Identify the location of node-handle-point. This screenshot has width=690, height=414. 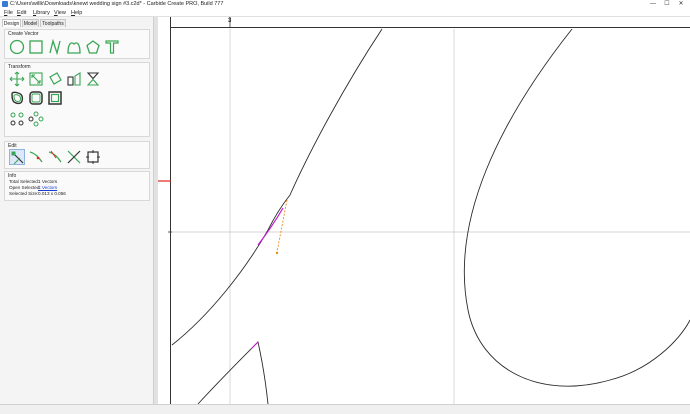
(277, 253).